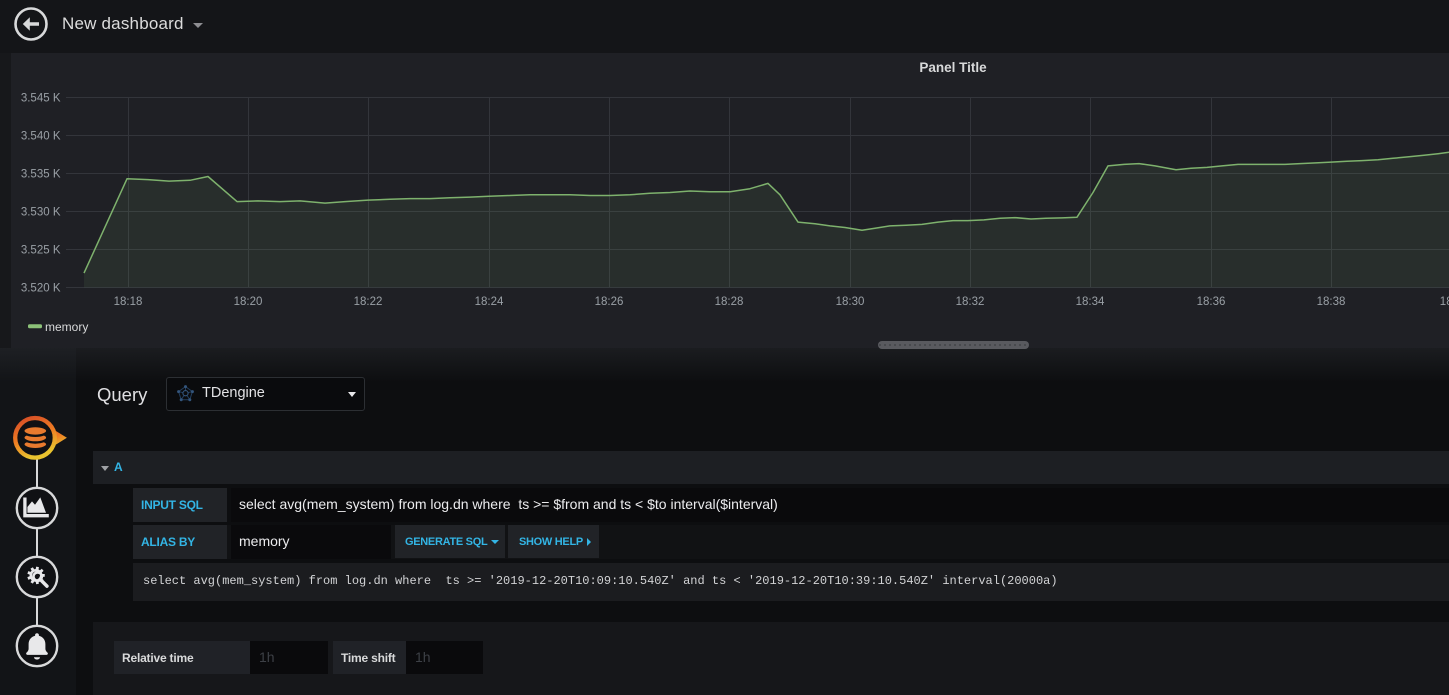 This screenshot has width=1449, height=695. What do you see at coordinates (41, 213) in the screenshot?
I see `svg-text: 3.530 K` at bounding box center [41, 213].